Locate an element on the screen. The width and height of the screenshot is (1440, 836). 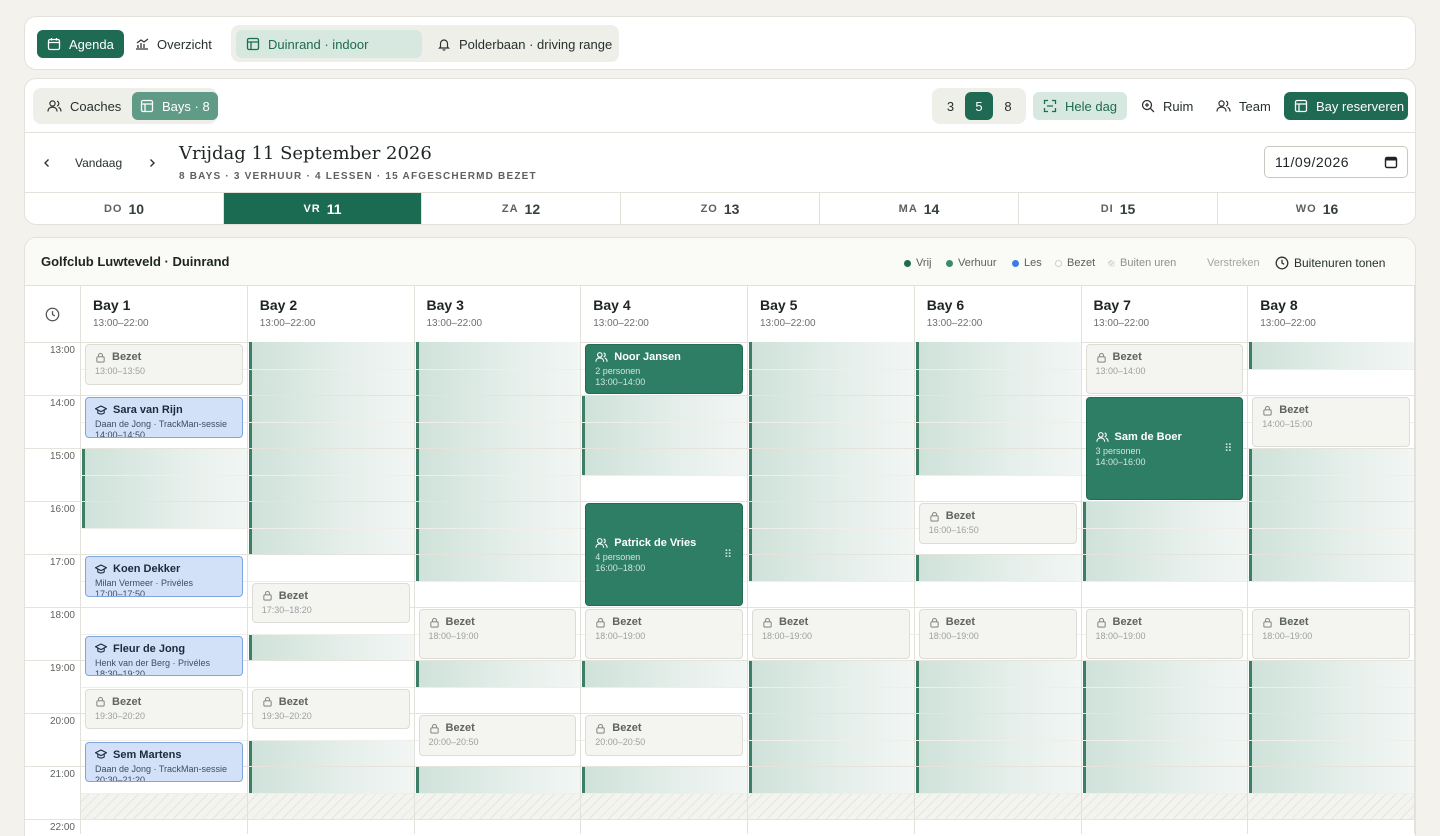
bay-reserveren-button: Bay reserveren is located at coordinates (1346, 106).